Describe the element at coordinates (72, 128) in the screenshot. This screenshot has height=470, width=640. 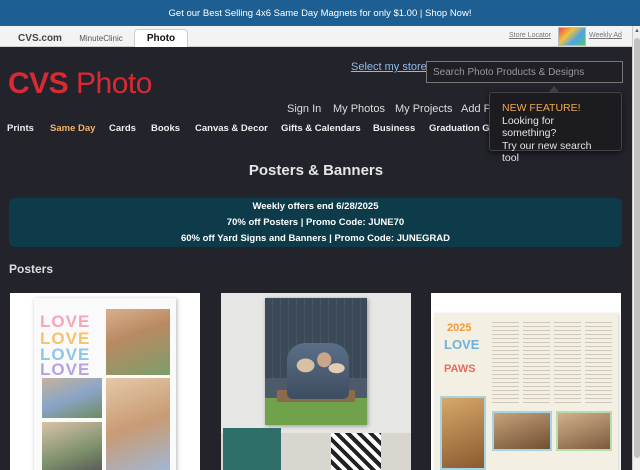
I see `nav-same-day: Same Day` at that location.